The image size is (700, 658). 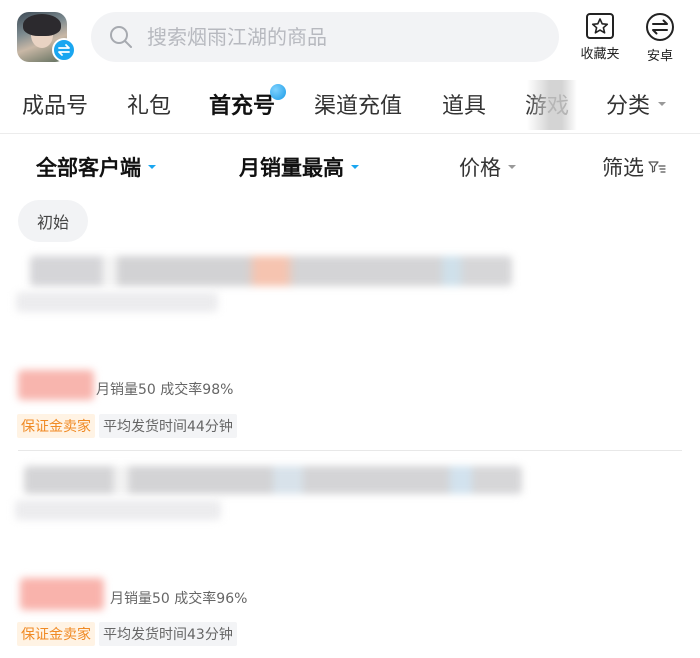 I want to click on header-divider, so click(x=350, y=133).